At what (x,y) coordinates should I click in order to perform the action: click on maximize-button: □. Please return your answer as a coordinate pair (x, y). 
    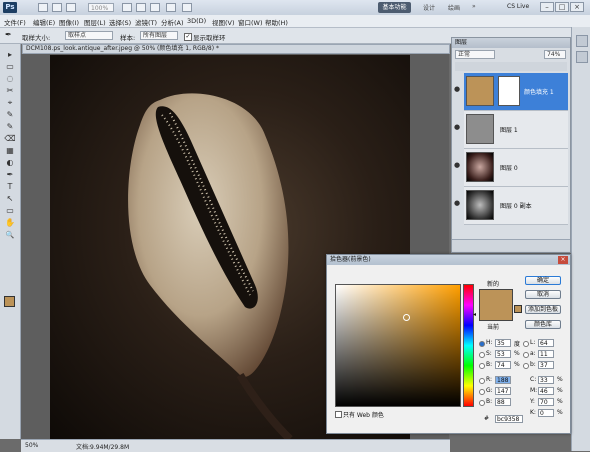
    Looking at the image, I should click on (562, 7).